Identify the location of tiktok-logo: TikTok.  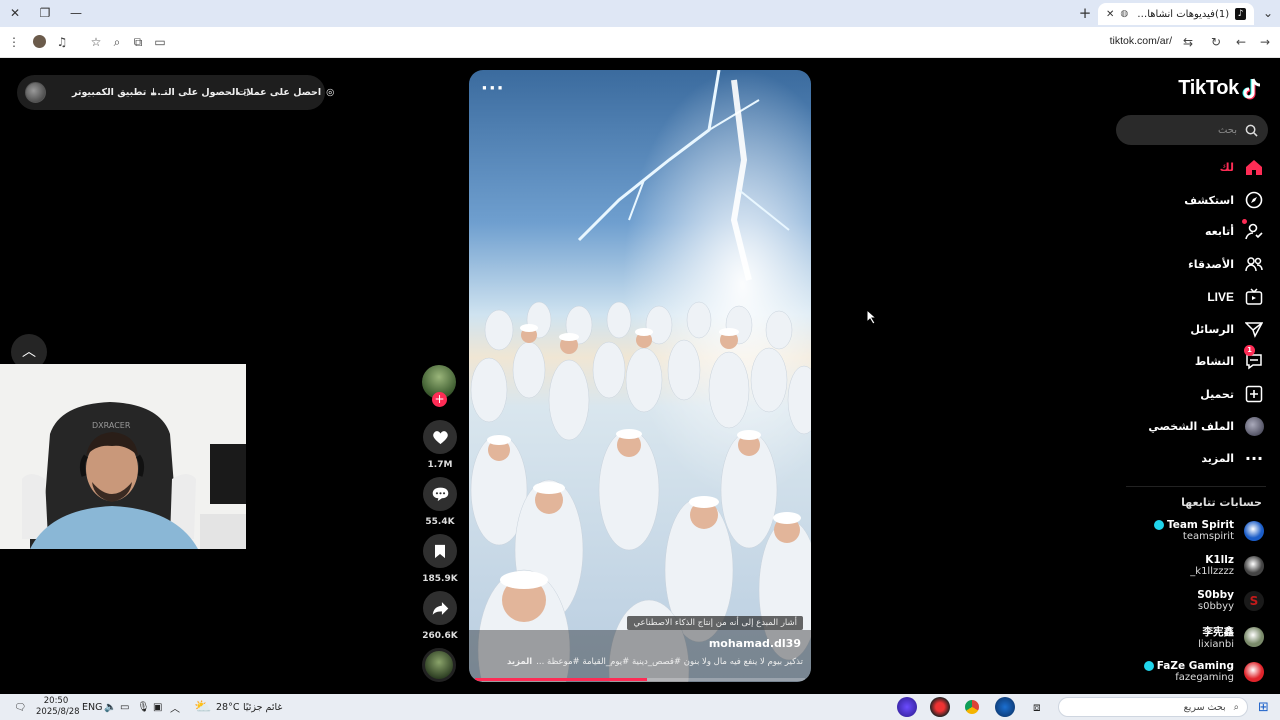
(1220, 88).